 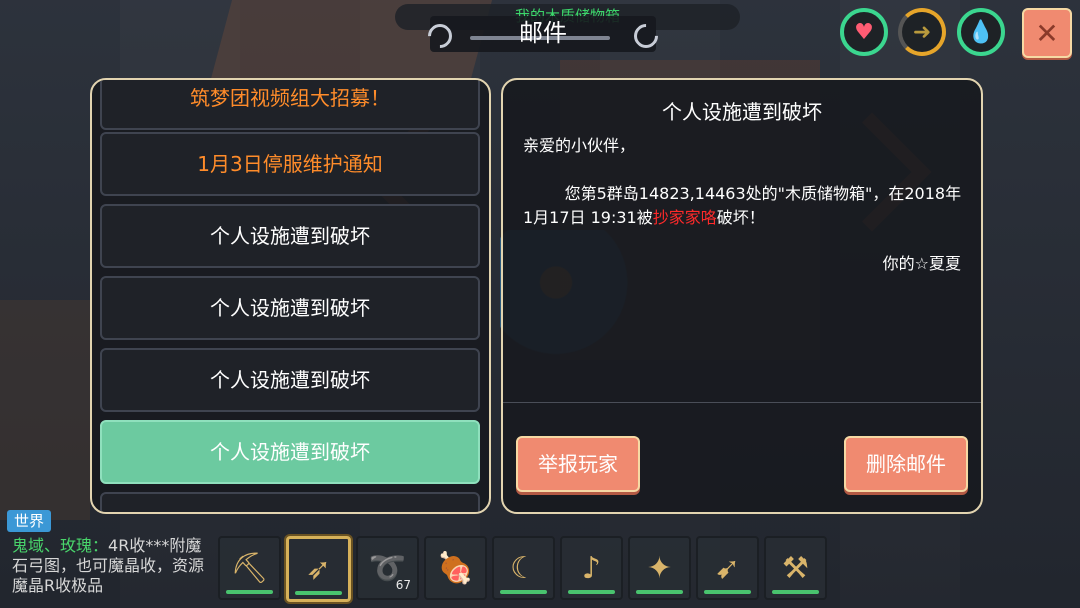 I want to click on staff-icon: ✦, so click(x=659, y=568).